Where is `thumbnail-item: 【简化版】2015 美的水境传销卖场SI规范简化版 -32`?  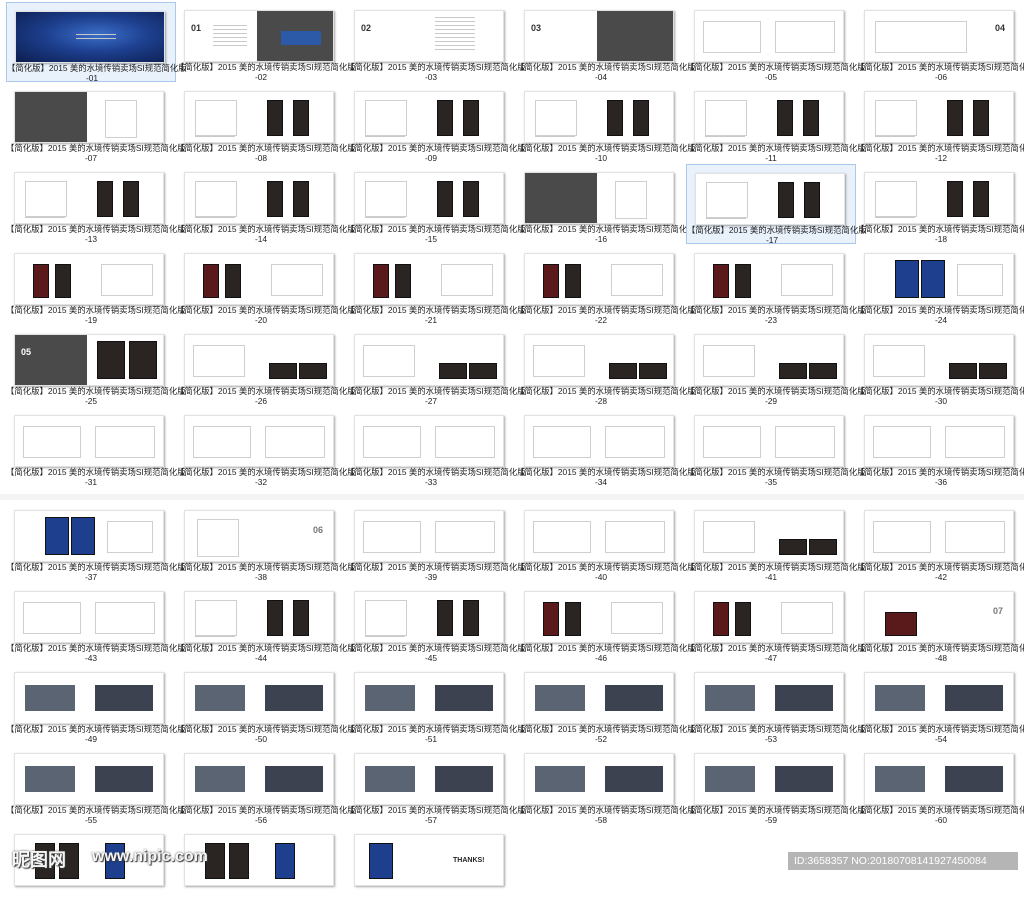 thumbnail-item: 【简化版】2015 美的水境传销卖场SI规范简化版 -32 is located at coordinates (266, 447).